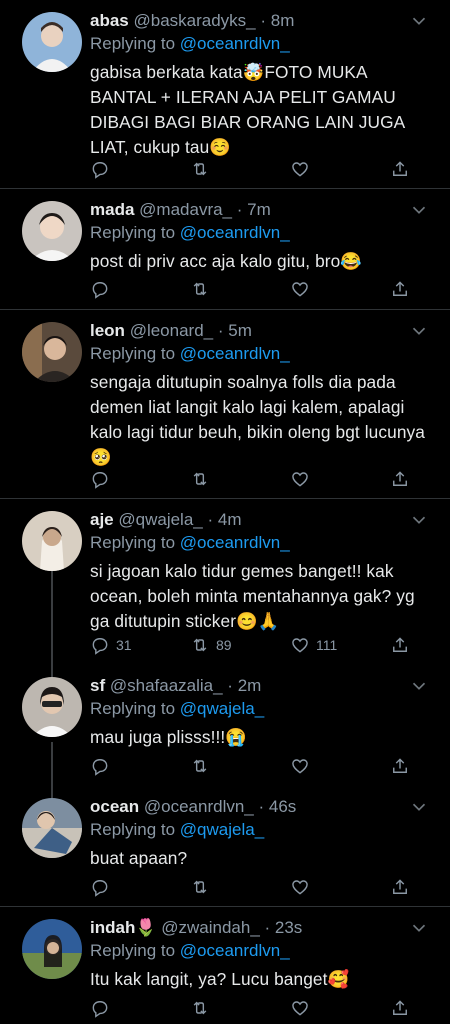 This screenshot has height=1024, width=450. I want to click on like-button: 111, so click(320, 645).